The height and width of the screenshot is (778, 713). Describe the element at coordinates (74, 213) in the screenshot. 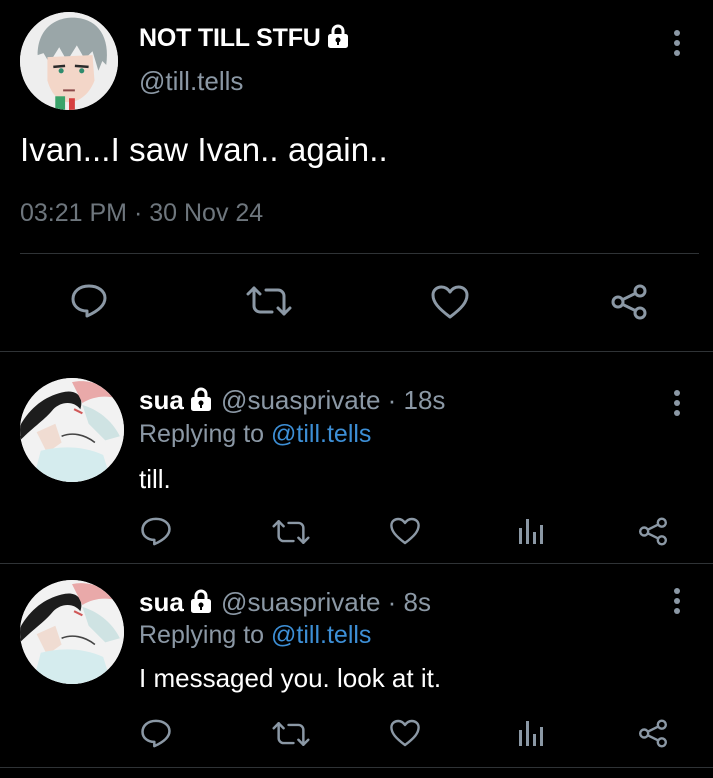

I see `tweet-time: 03:21 PM` at that location.